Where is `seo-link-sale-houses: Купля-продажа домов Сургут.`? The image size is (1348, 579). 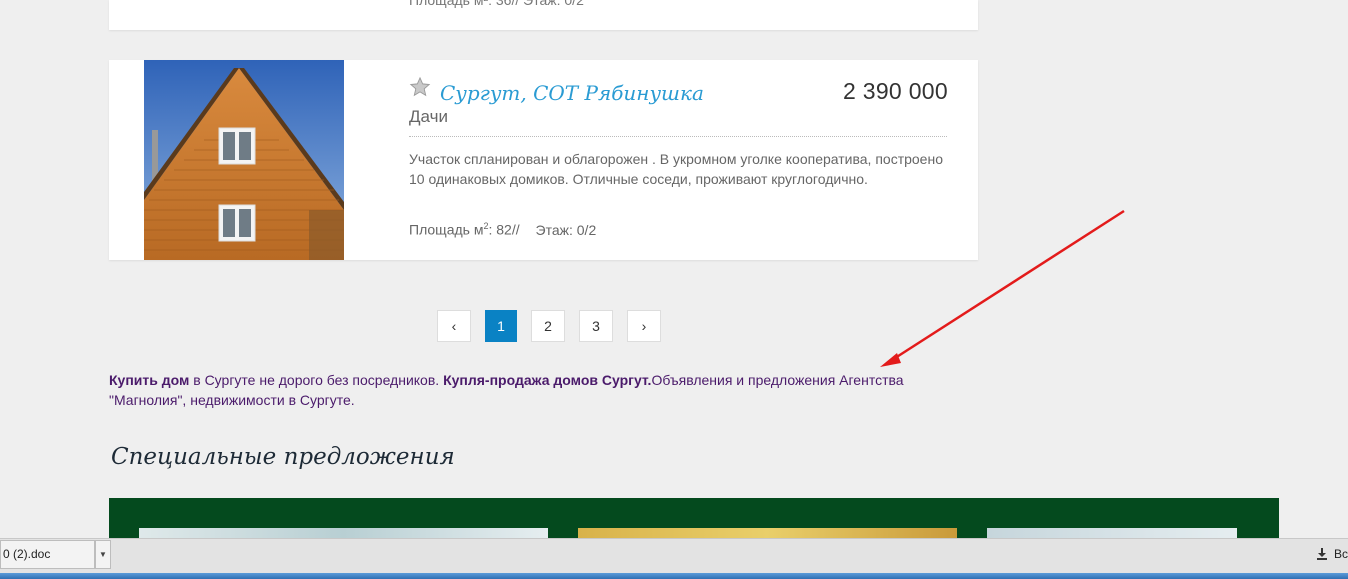
seo-link-sale-houses: Купля-продажа домов Сургут. is located at coordinates (547, 380).